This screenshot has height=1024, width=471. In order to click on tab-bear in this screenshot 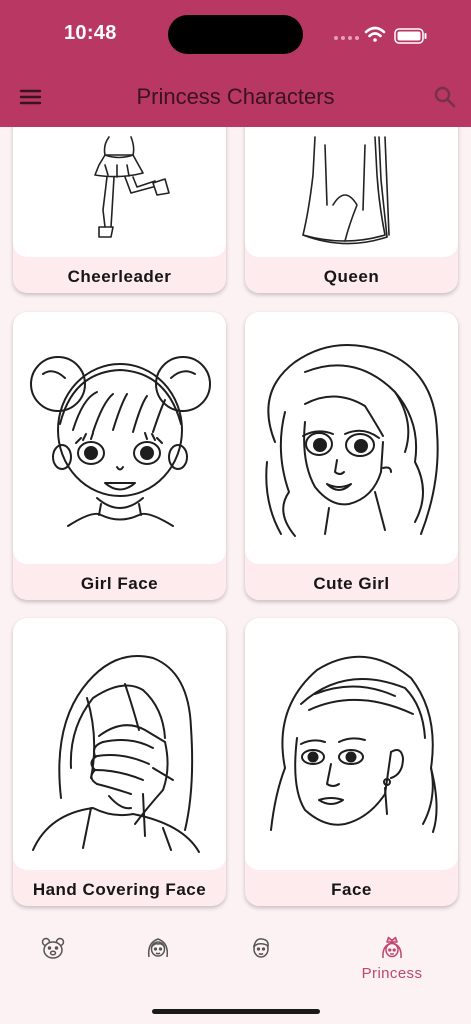, I will do `click(53, 961)`.